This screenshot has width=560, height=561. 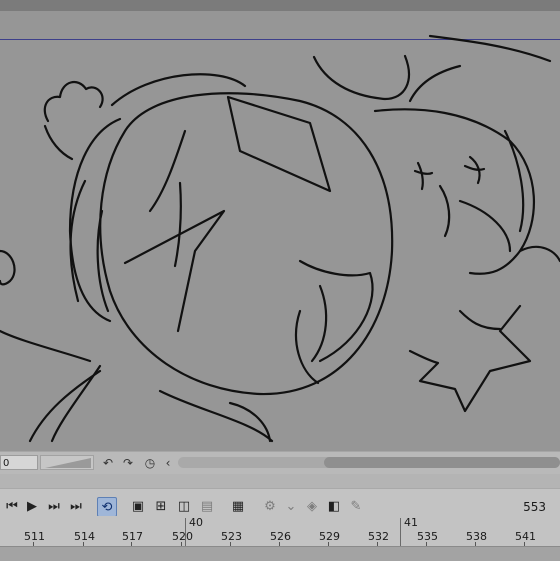 What do you see at coordinates (138, 507) in the screenshot?
I see `new-animation-cel-icon: ▣` at bounding box center [138, 507].